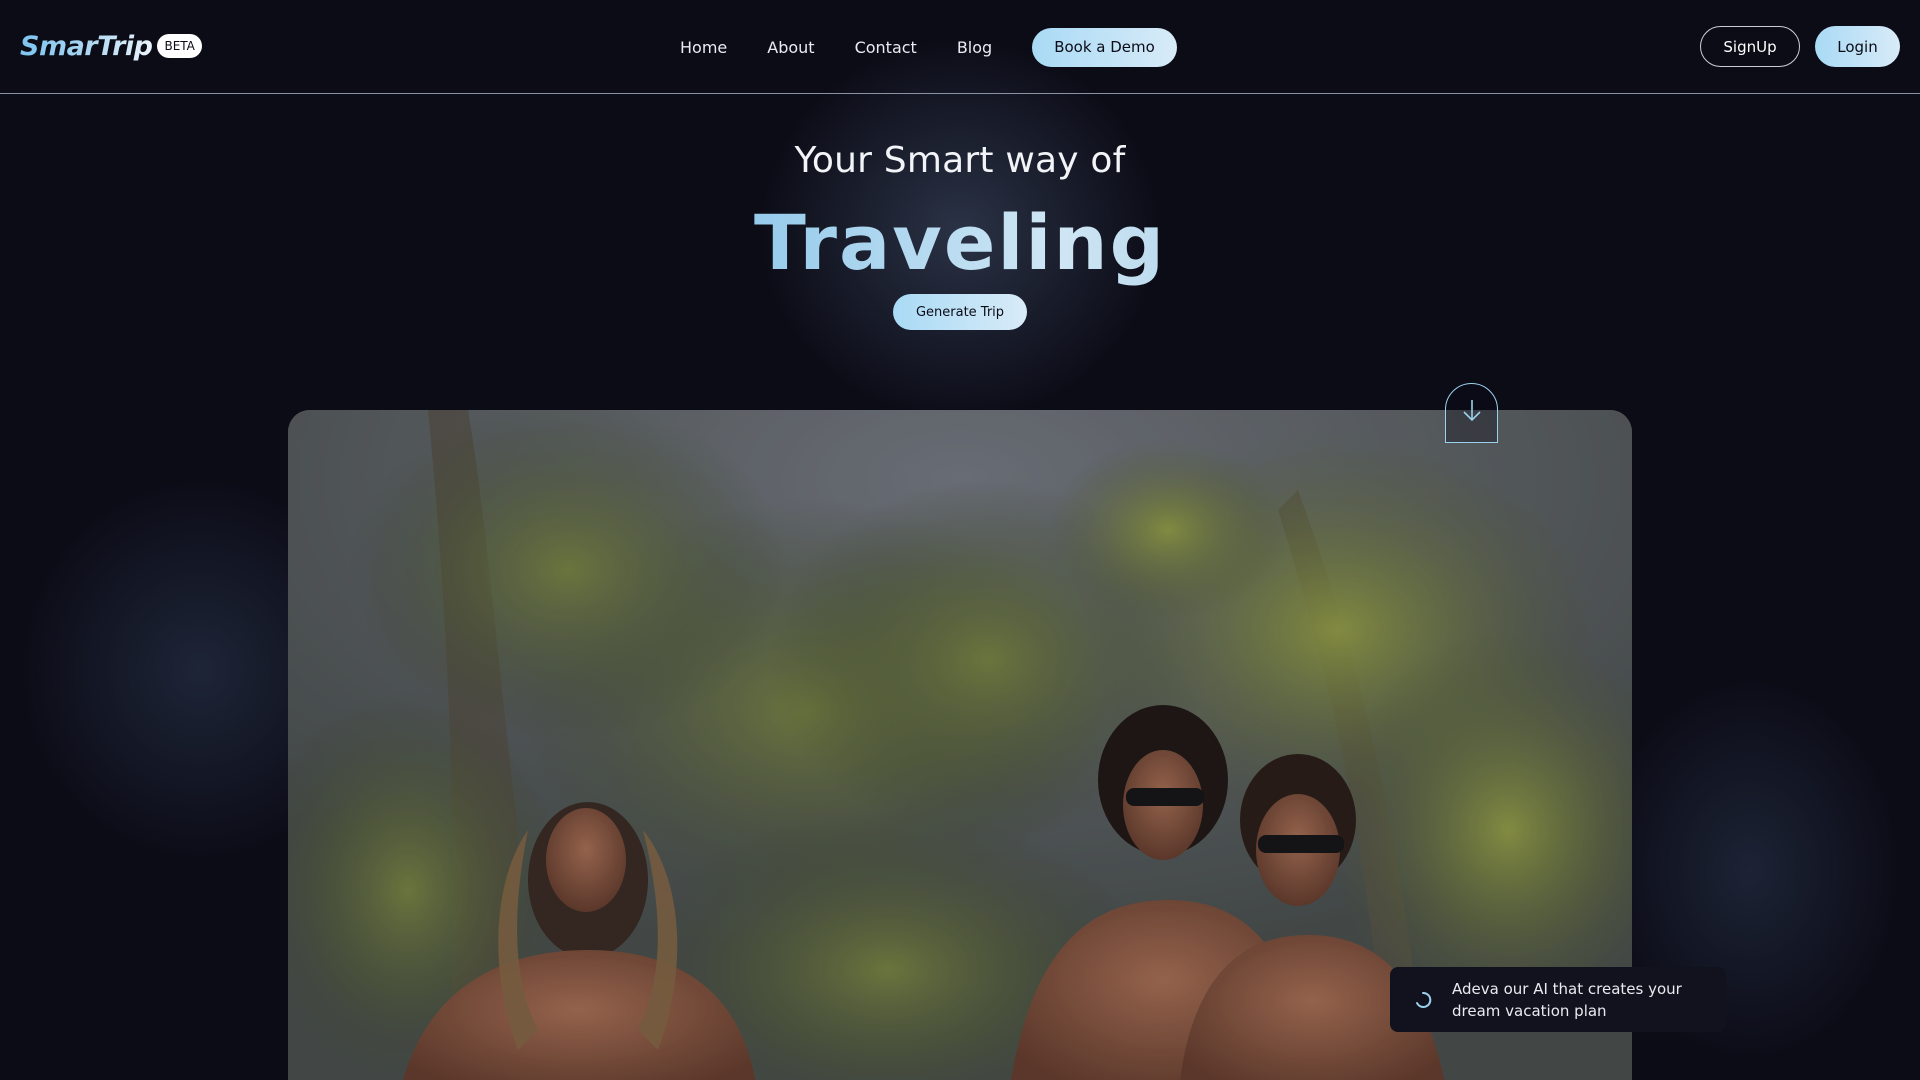 This screenshot has height=1080, width=1920. What do you see at coordinates (1104, 47) in the screenshot?
I see `book-demo-button: Book a Demo` at bounding box center [1104, 47].